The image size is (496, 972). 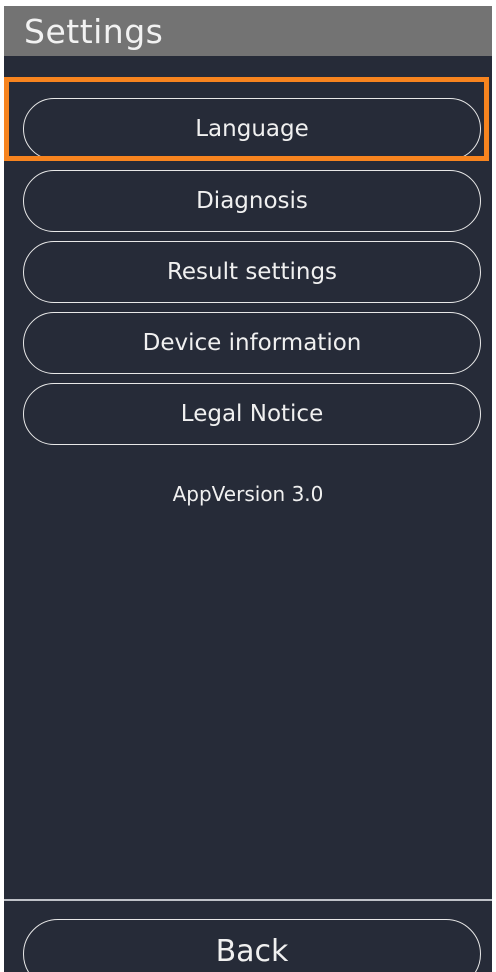 I want to click on diagnosis-button: Diagnosis, so click(x=252, y=201).